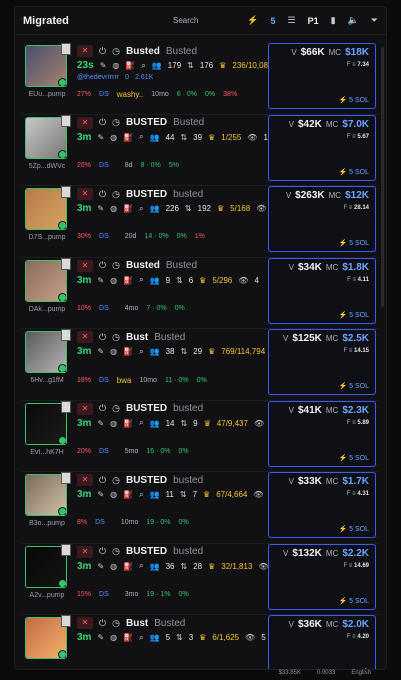  Describe the element at coordinates (322, 642) in the screenshot. I see `token-price-card: V $36K MC $2.0K F ≡ 4.20 ⚡` at that location.